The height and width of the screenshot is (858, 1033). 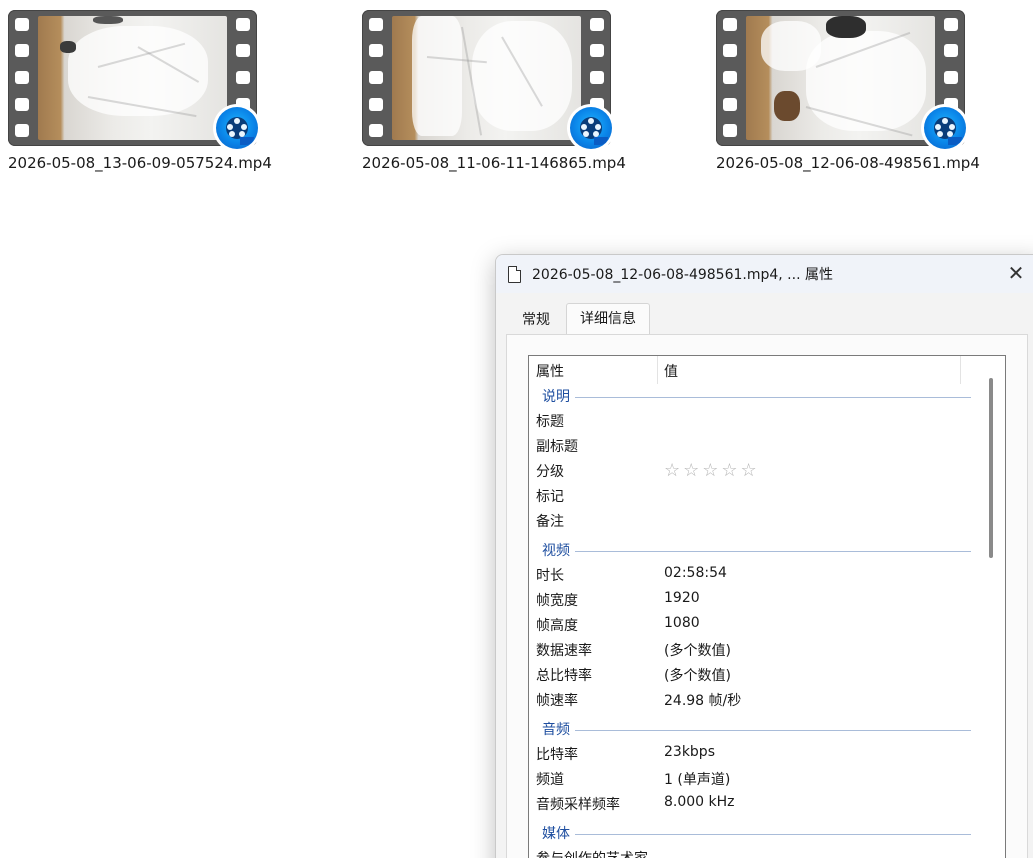 What do you see at coordinates (592, 853) in the screenshot?
I see `property-name: 参与创作的艺术家` at bounding box center [592, 853].